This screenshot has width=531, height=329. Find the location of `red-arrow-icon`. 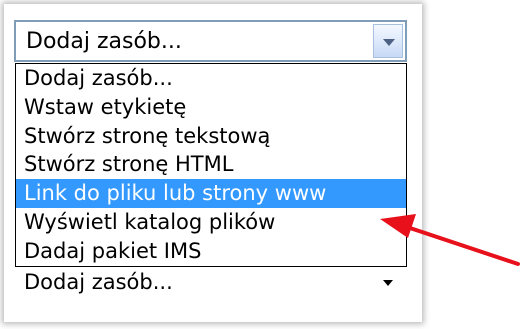

red-arrow-icon is located at coordinates (450, 240).